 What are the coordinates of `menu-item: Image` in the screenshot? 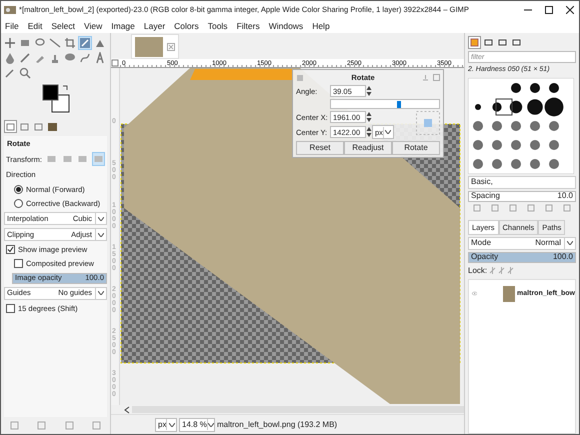 It's located at (123, 26).